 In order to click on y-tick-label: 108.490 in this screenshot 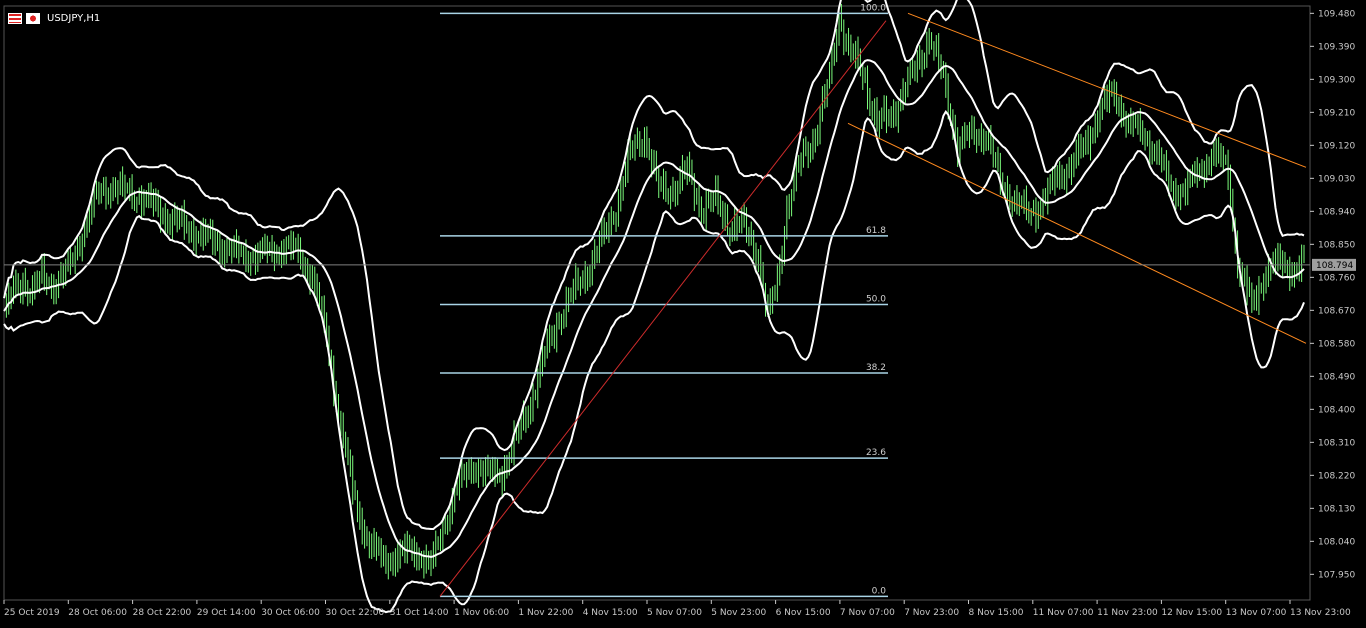, I will do `click(1336, 377)`.